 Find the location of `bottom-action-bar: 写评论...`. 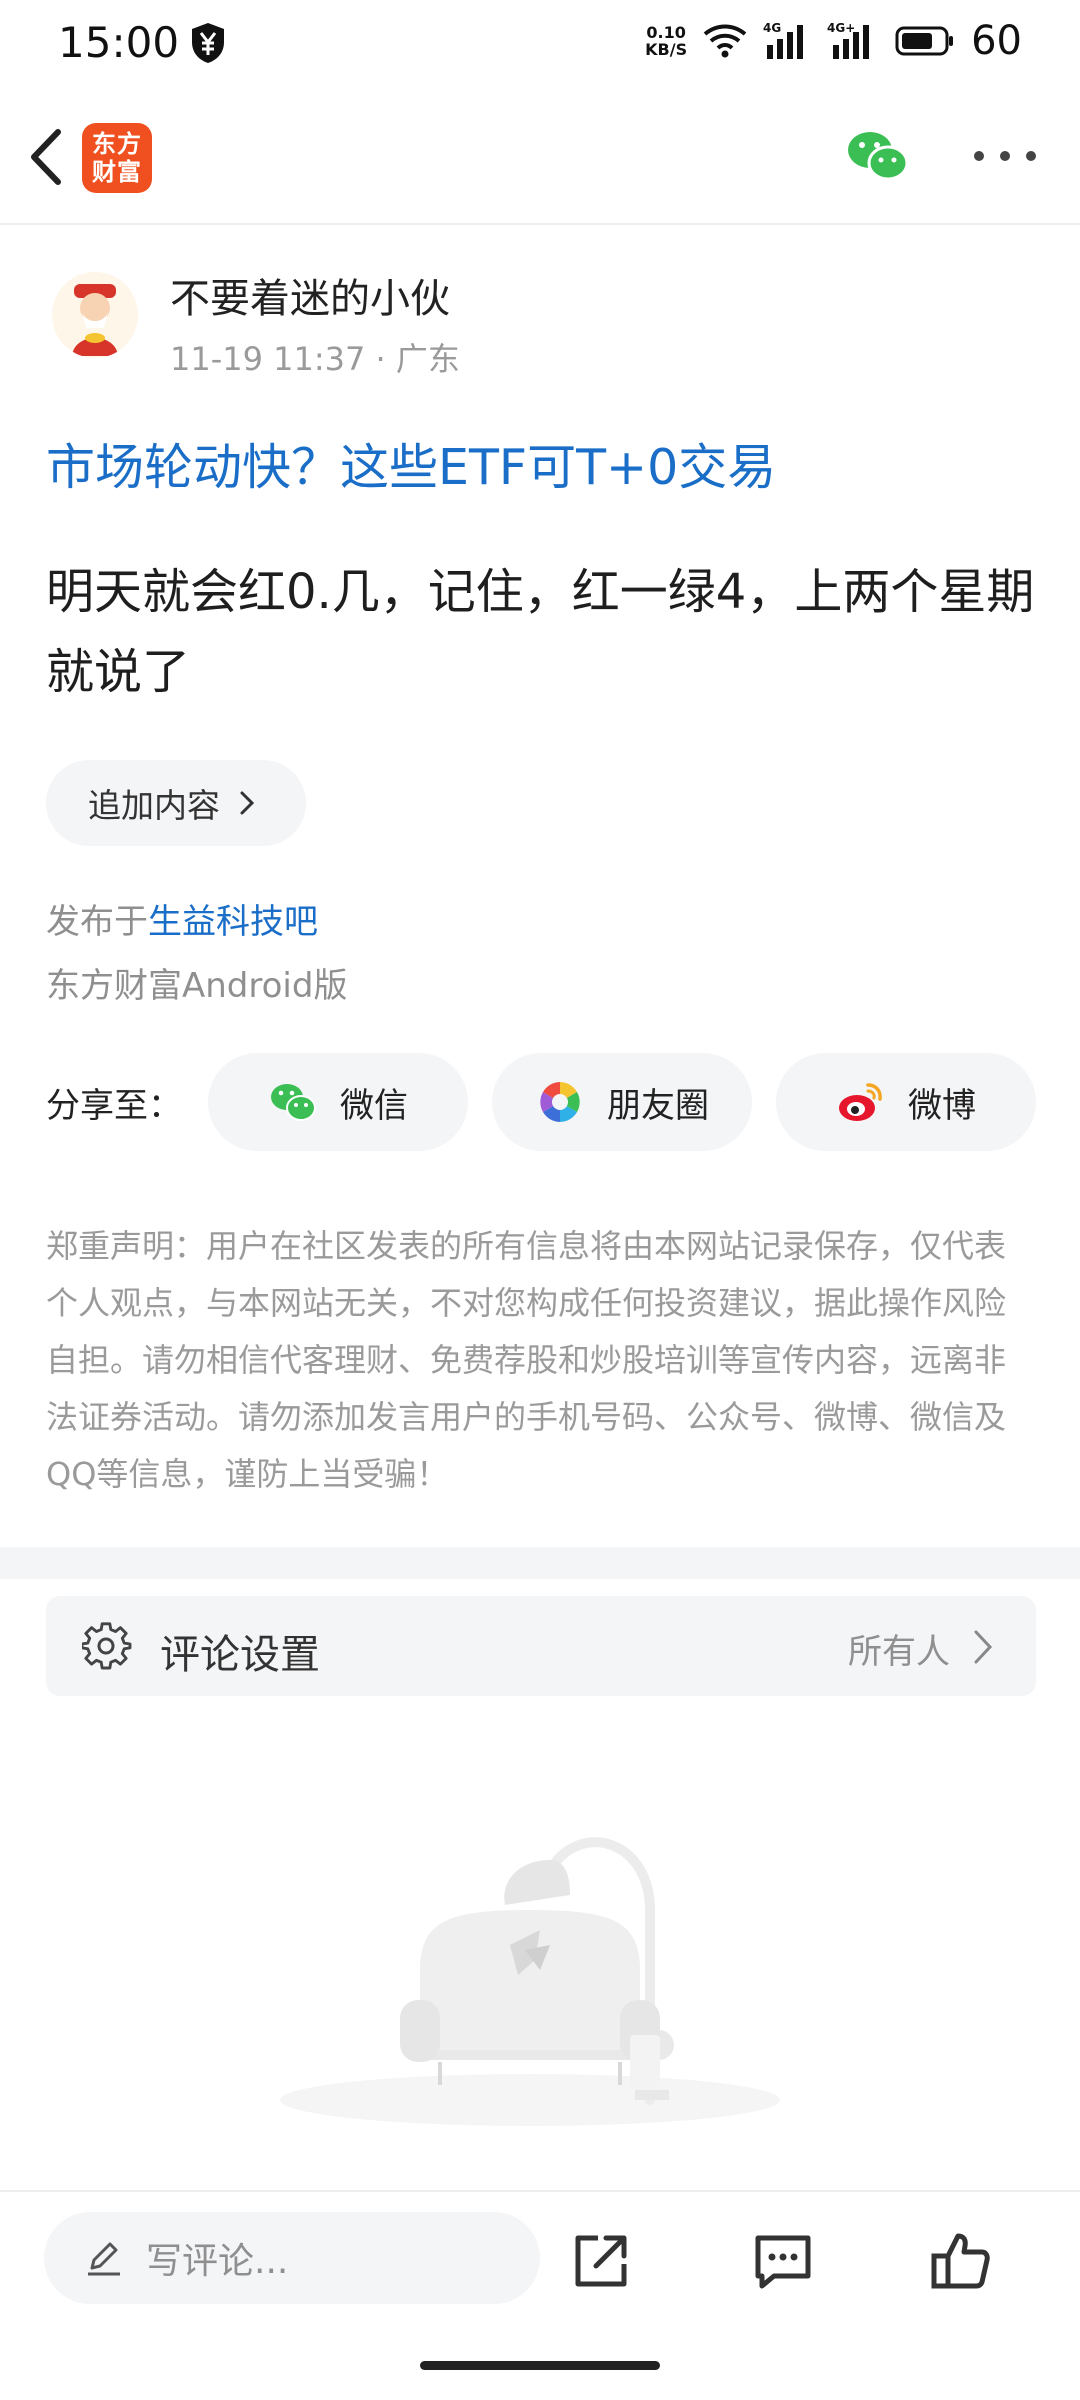

bottom-action-bar: 写评论... is located at coordinates (540, 2250).